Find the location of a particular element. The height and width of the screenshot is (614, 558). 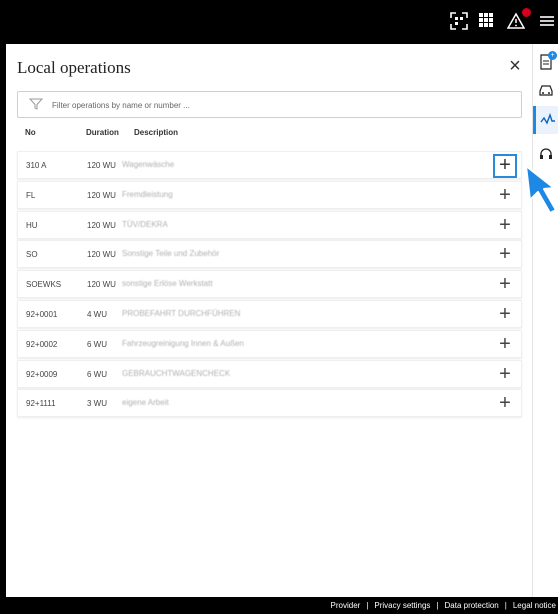

operation-duration: 4 WU is located at coordinates (97, 314).